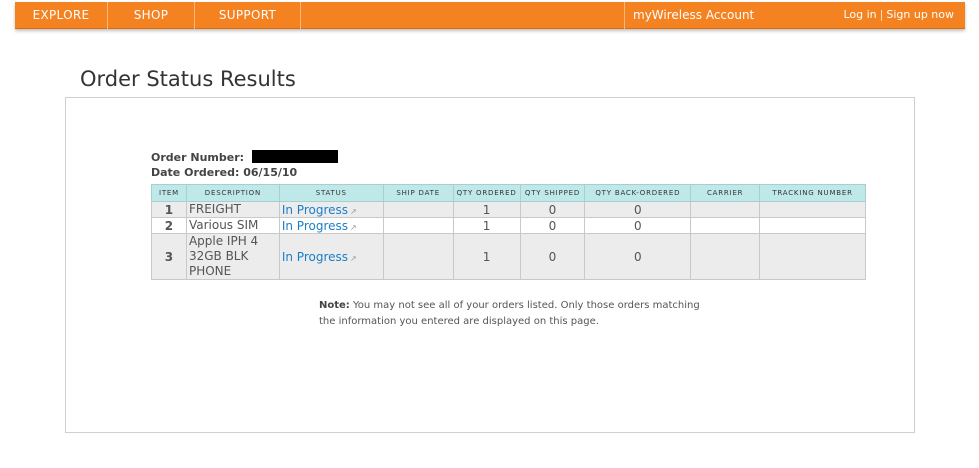 The width and height of the screenshot is (979, 468). I want to click on cell-item: 3, so click(169, 256).